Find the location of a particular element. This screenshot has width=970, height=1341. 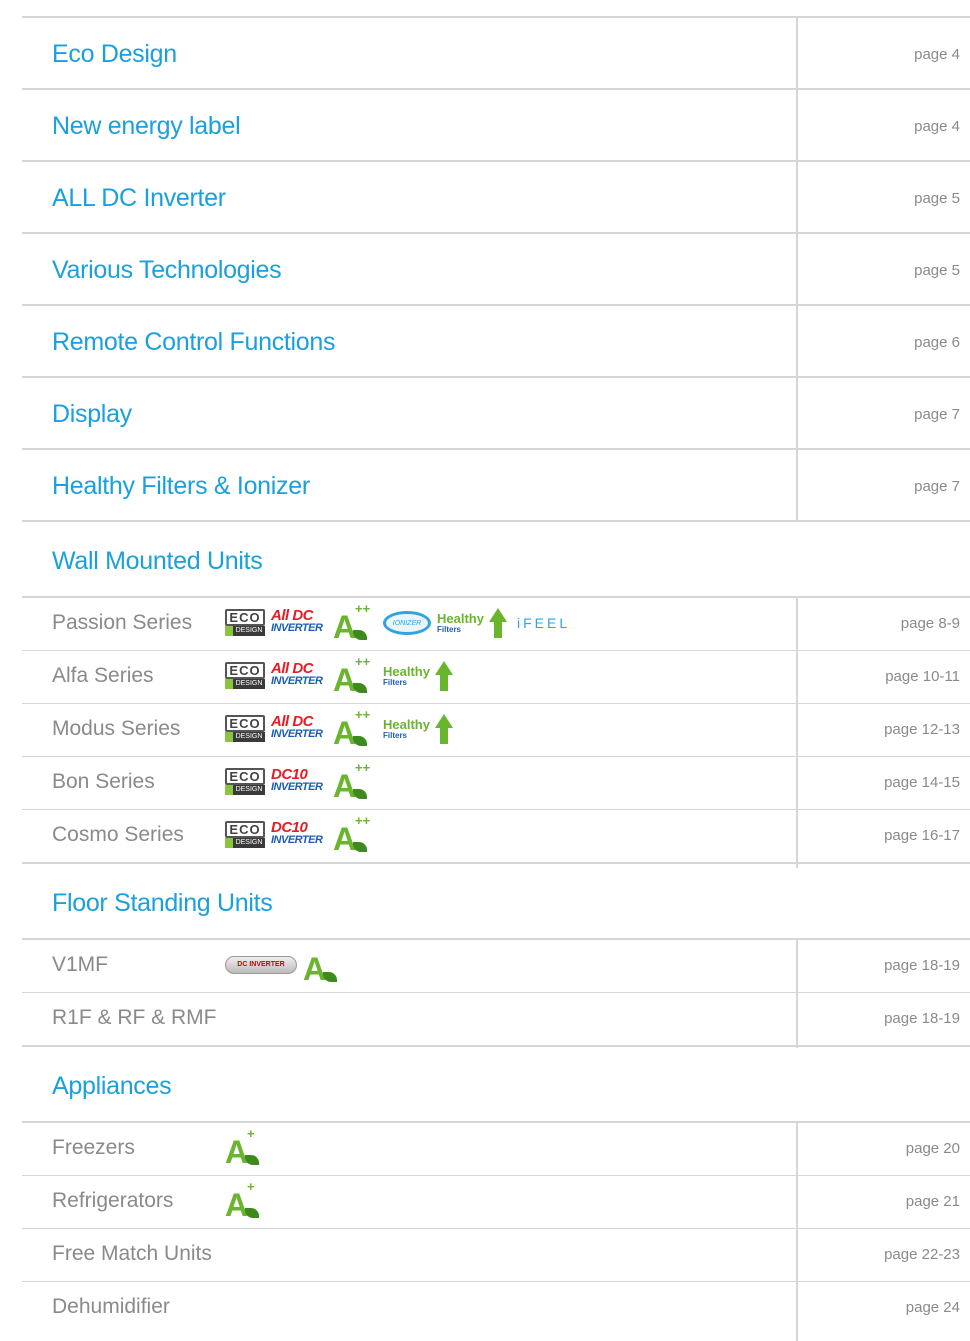

row-label: Free Match Units is located at coordinates (132, 1253).